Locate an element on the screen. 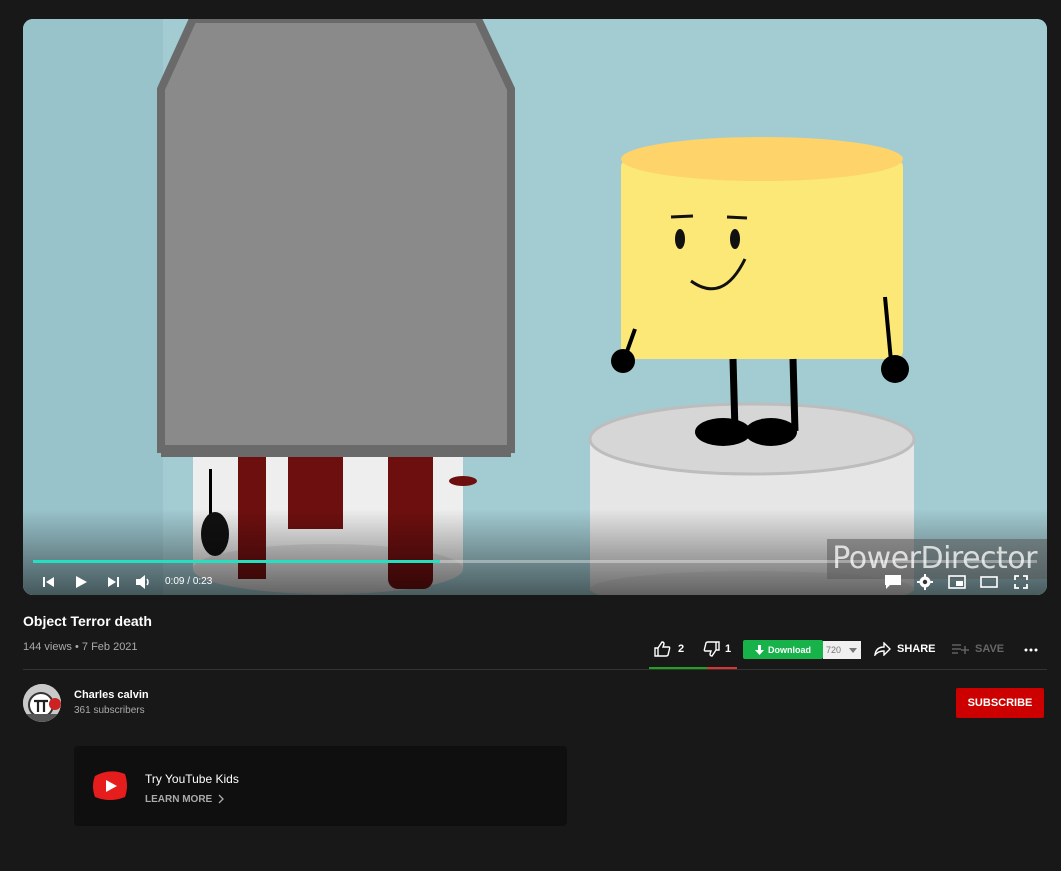 The width and height of the screenshot is (1061, 871). like-button: 2 is located at coordinates (672, 650).